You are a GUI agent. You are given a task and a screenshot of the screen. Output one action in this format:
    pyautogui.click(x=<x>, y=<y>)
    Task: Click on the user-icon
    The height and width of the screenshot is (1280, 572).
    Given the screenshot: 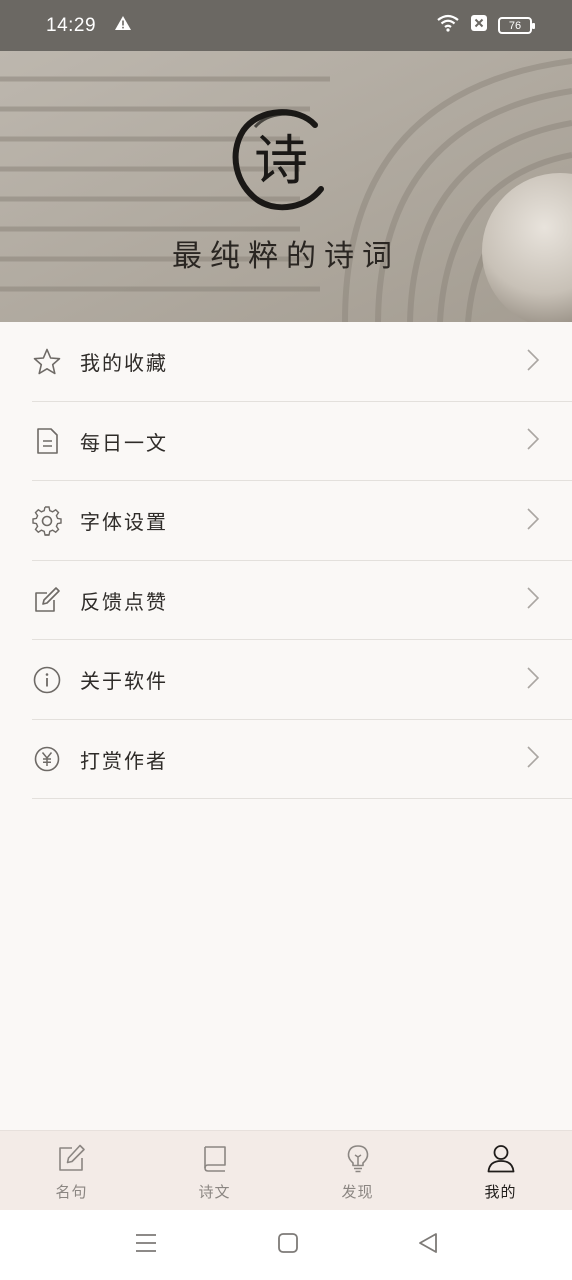 What is the action you would take?
    pyautogui.click(x=501, y=1160)
    